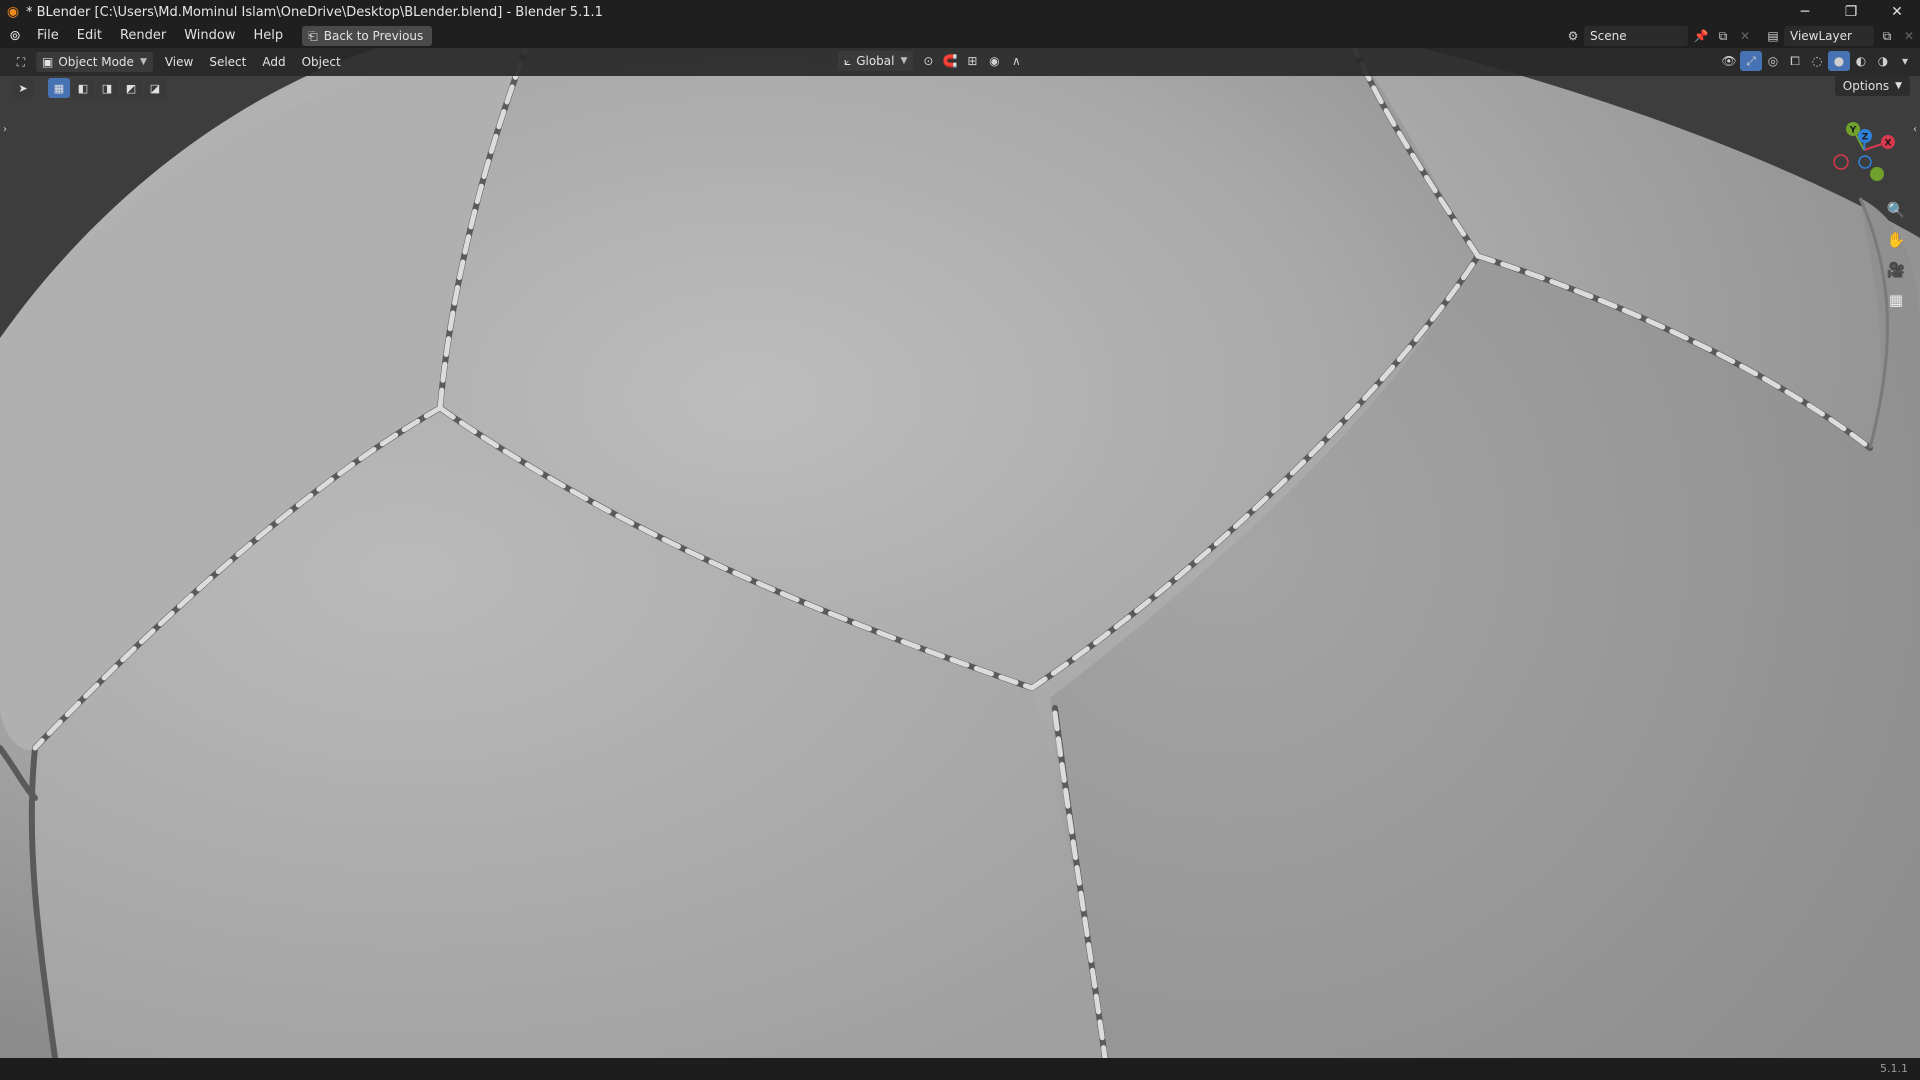  Describe the element at coordinates (209, 36) in the screenshot. I see `menu-window: Window` at that location.